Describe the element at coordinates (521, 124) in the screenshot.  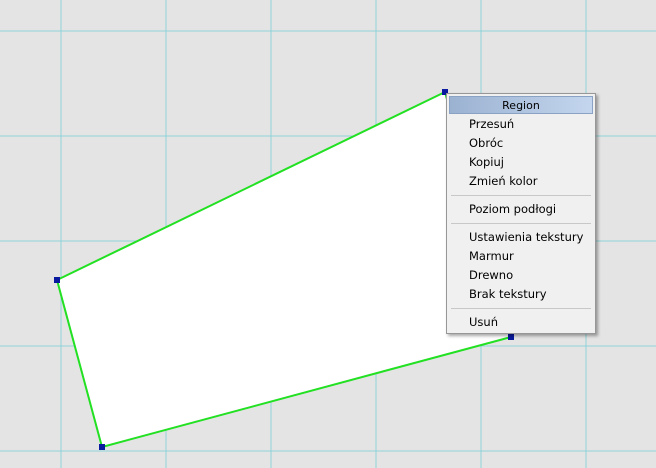
I see `menu-item-move: Przesuń` at that location.